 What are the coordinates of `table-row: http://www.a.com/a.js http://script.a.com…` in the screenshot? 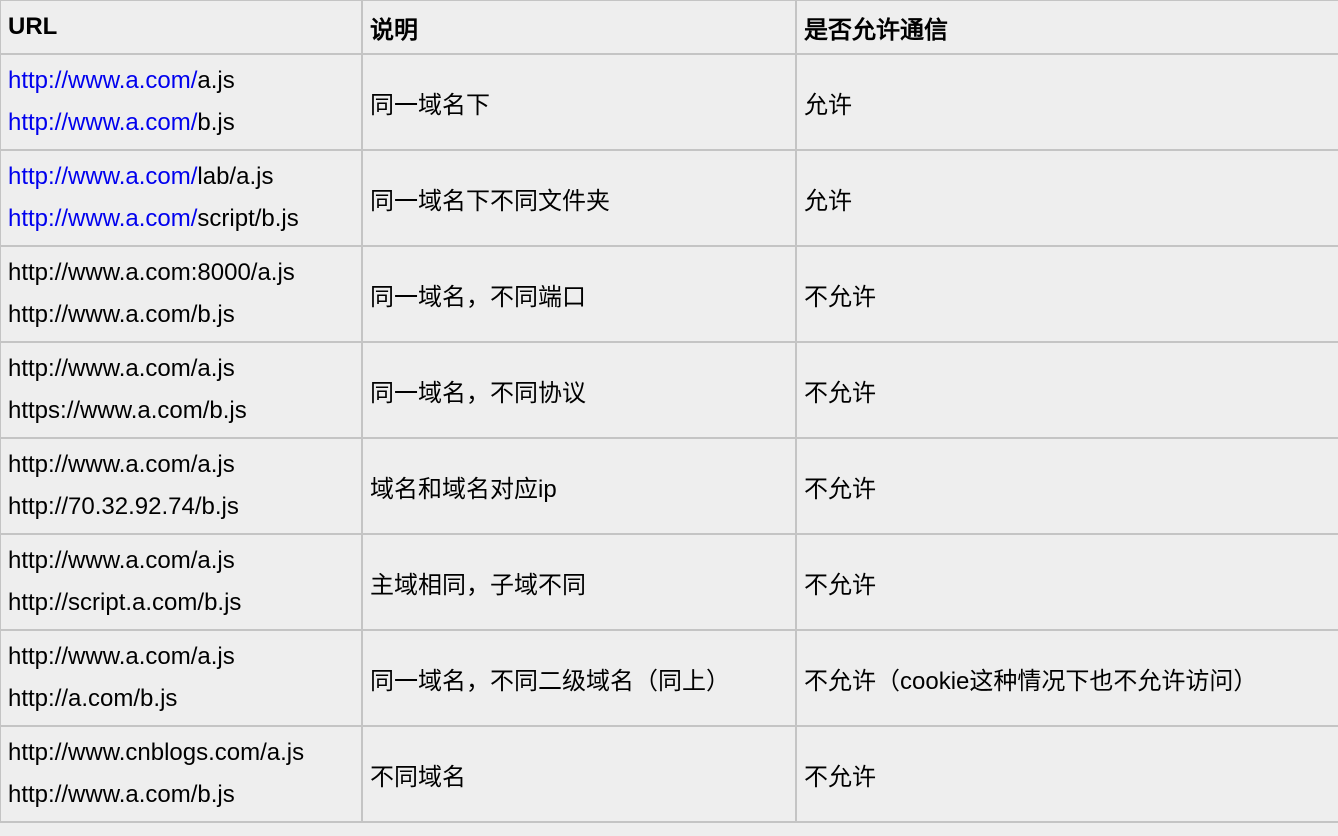 It's located at (669, 582).